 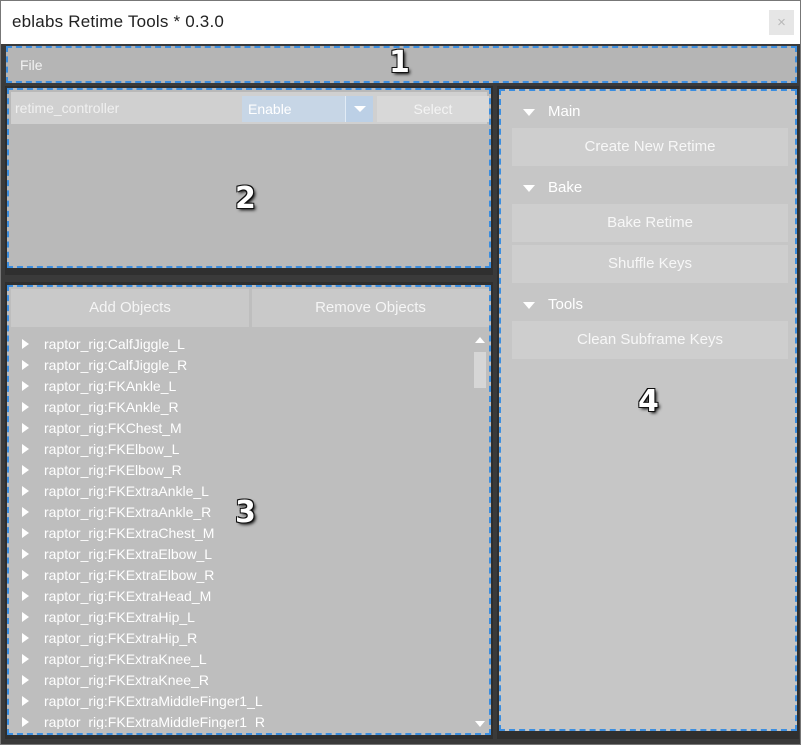 I want to click on controller-row: retime_controller Enable Select, so click(x=250, y=108).